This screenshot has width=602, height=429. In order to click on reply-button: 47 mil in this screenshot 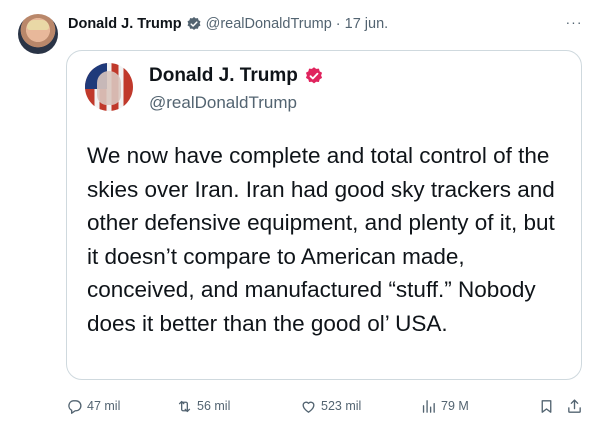, I will do `click(93, 406)`.